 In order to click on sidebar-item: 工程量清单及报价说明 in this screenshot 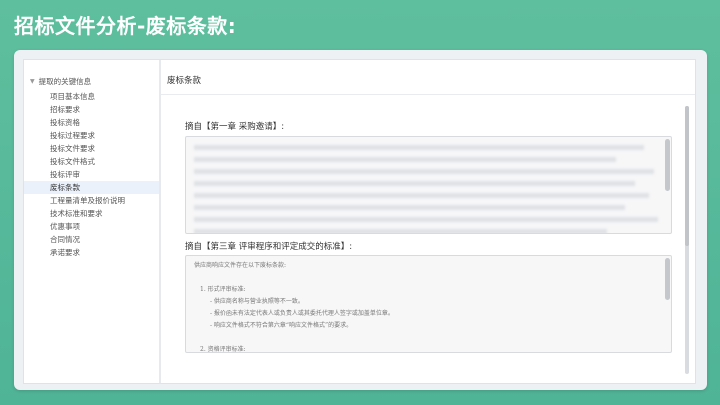, I will do `click(91, 200)`.